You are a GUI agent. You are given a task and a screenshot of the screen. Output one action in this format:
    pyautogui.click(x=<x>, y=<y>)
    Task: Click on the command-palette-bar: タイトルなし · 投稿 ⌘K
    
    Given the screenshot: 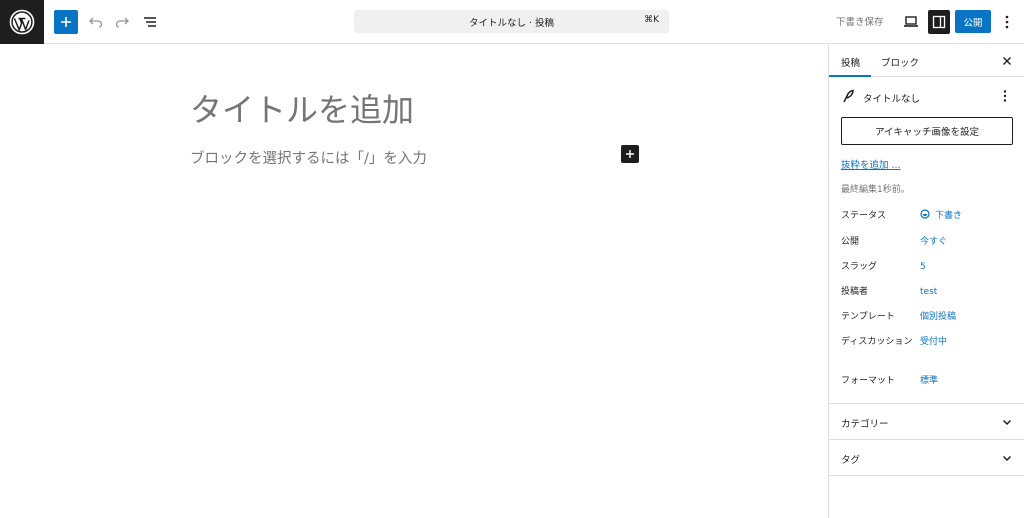 What is the action you would take?
    pyautogui.click(x=511, y=21)
    